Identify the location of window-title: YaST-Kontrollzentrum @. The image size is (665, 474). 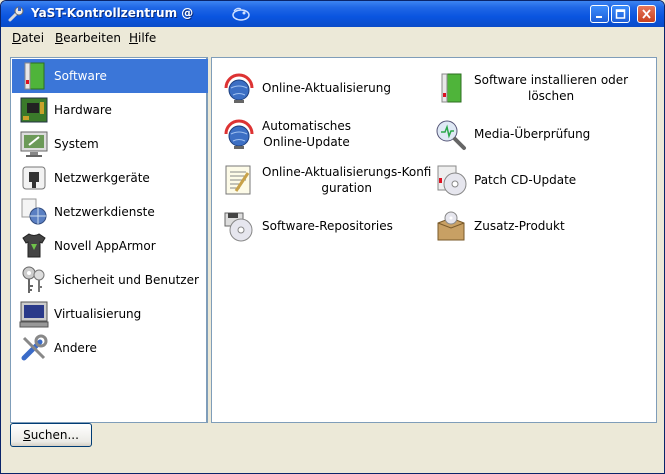
(112, 13).